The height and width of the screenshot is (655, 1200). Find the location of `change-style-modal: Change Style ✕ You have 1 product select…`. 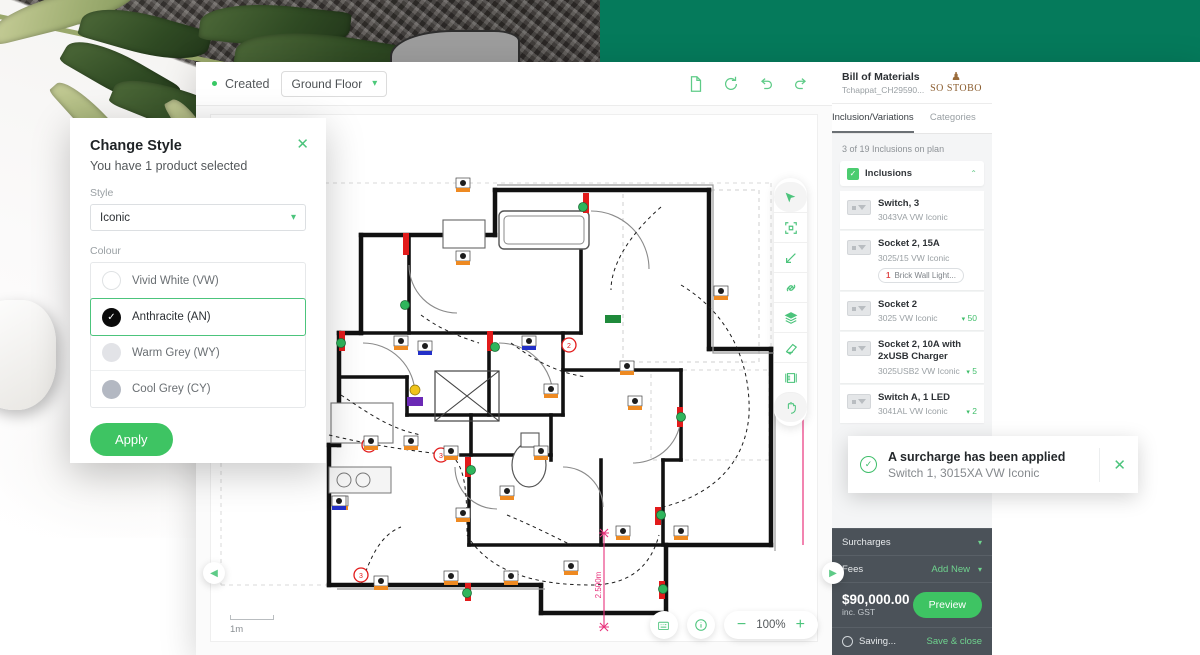

change-style-modal: Change Style ✕ You have 1 product select… is located at coordinates (198, 290).